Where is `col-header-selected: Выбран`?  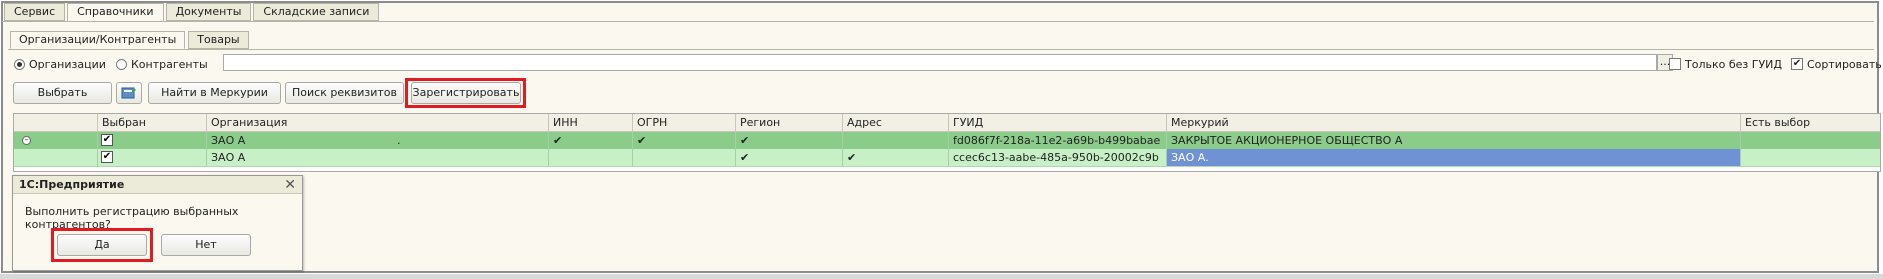 col-header-selected: Выбран is located at coordinates (151, 122).